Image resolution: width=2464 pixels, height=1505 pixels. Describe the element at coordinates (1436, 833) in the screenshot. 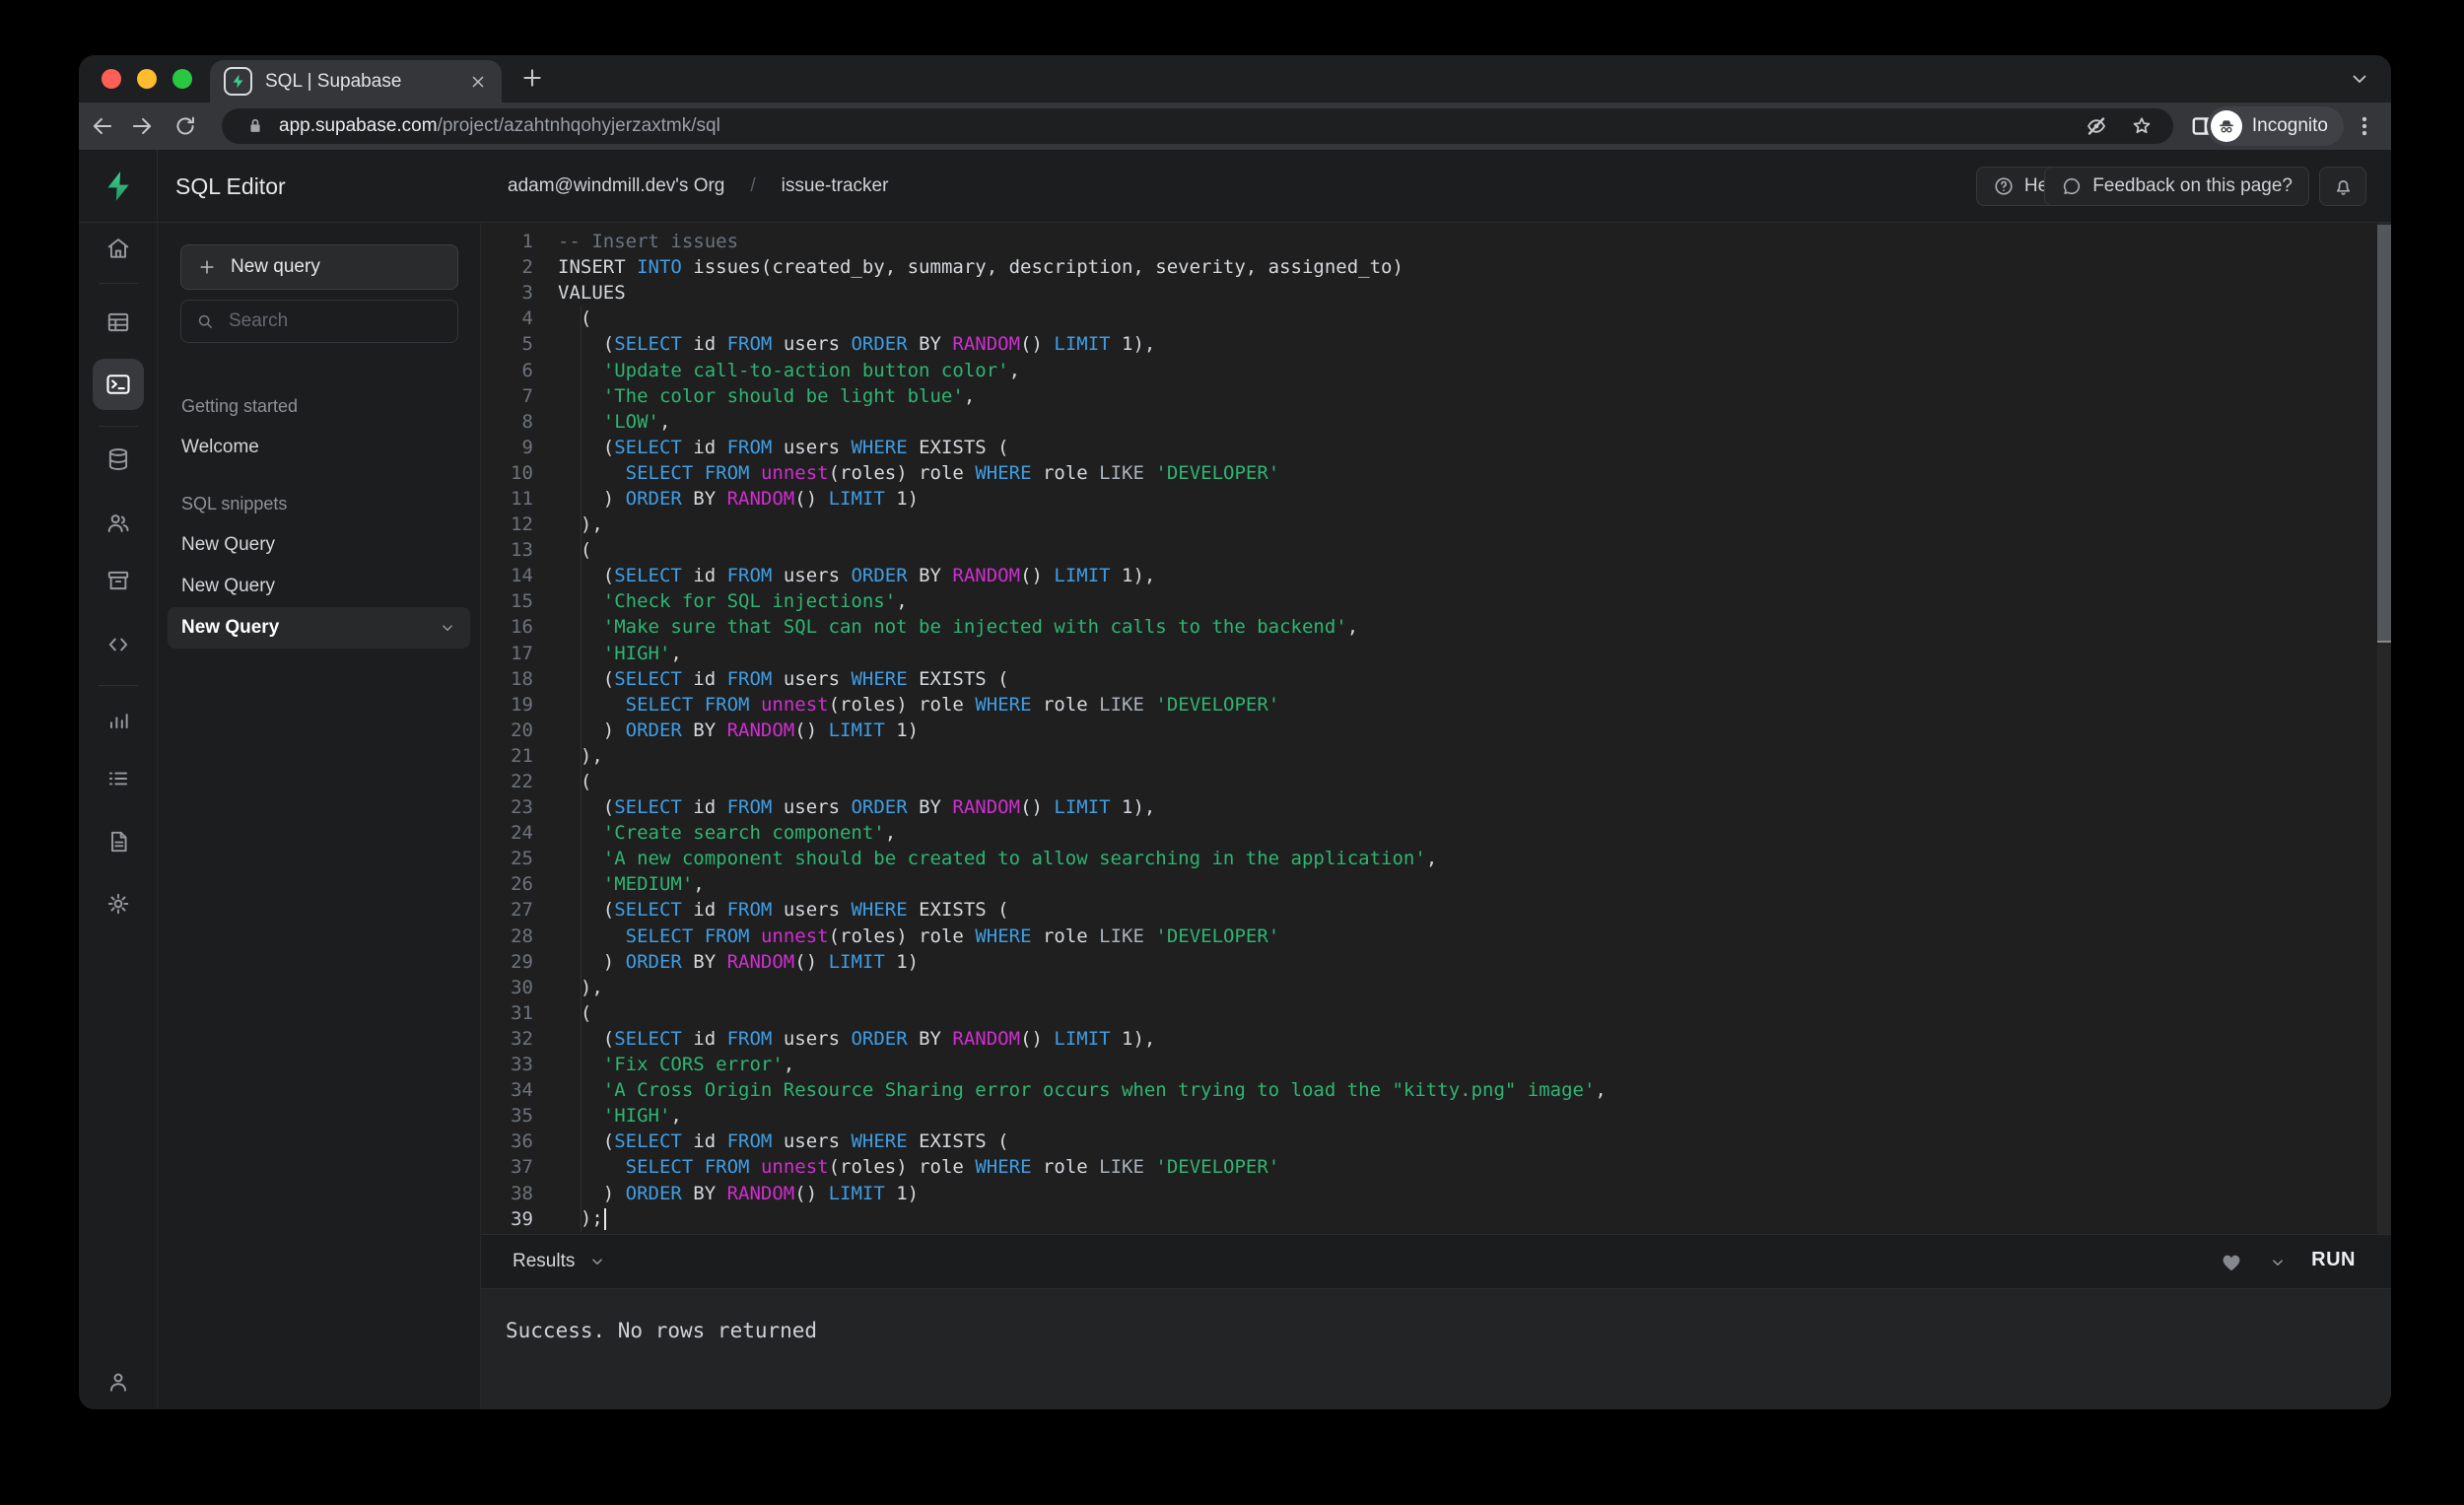

I see `code-line: 24 'Create search component',` at that location.